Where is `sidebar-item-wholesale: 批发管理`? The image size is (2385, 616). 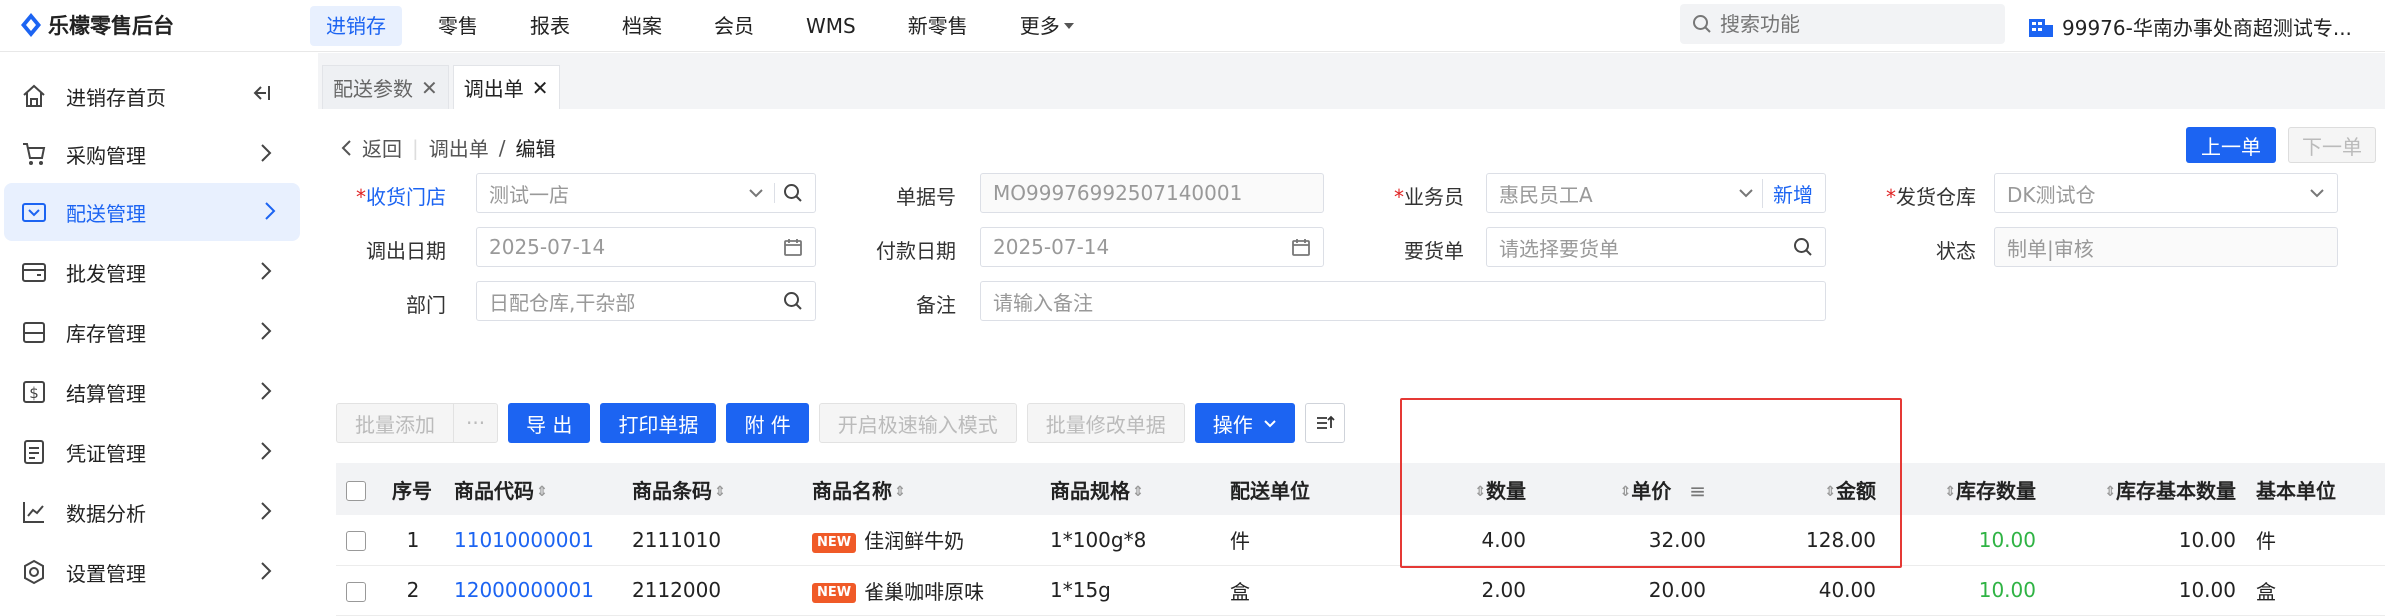 sidebar-item-wholesale: 批发管理 is located at coordinates (150, 272).